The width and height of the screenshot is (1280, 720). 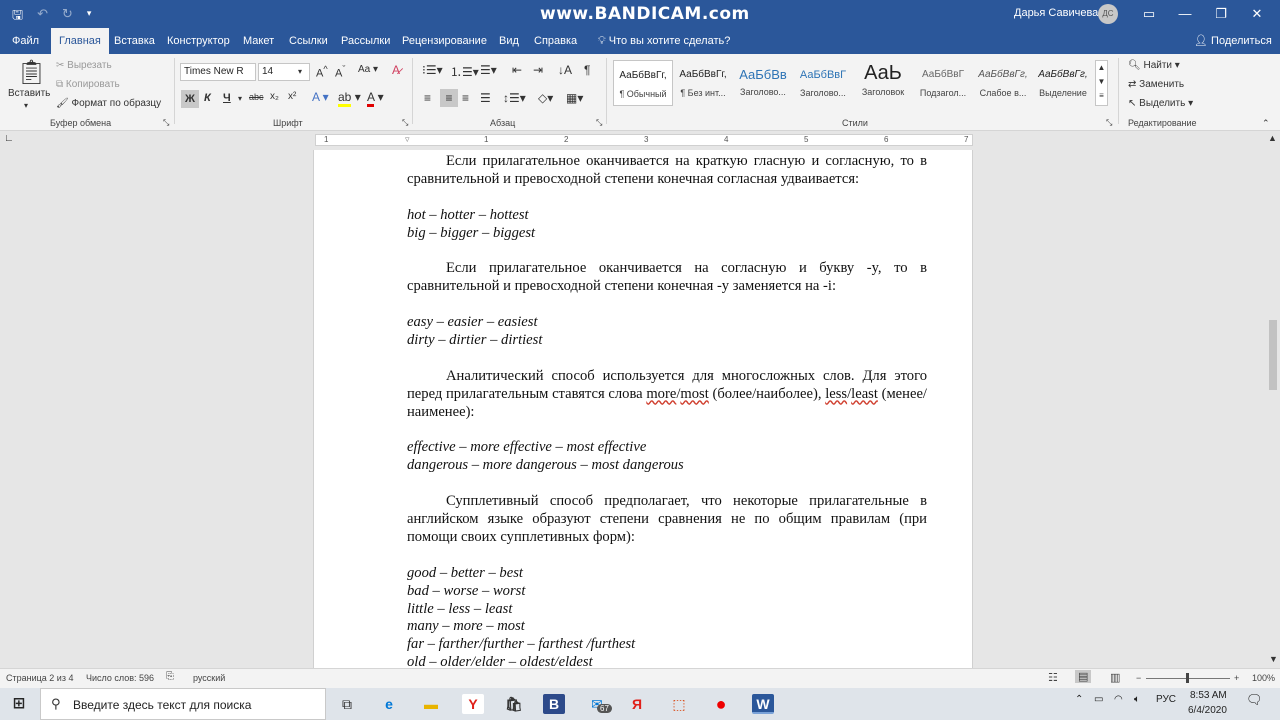 What do you see at coordinates (39, 678) in the screenshot?
I see `page-count: Страница 2 из 4` at bounding box center [39, 678].